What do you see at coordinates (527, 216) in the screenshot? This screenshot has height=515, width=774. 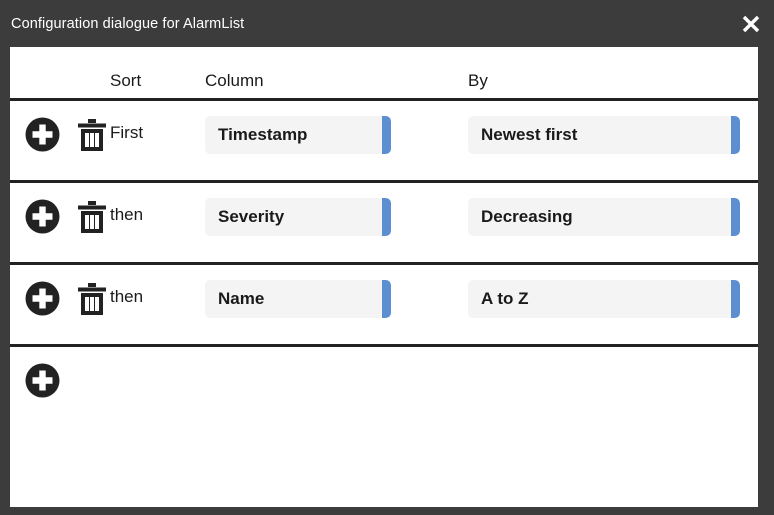 I see `by-dropdown-value: Decreasing` at bounding box center [527, 216].